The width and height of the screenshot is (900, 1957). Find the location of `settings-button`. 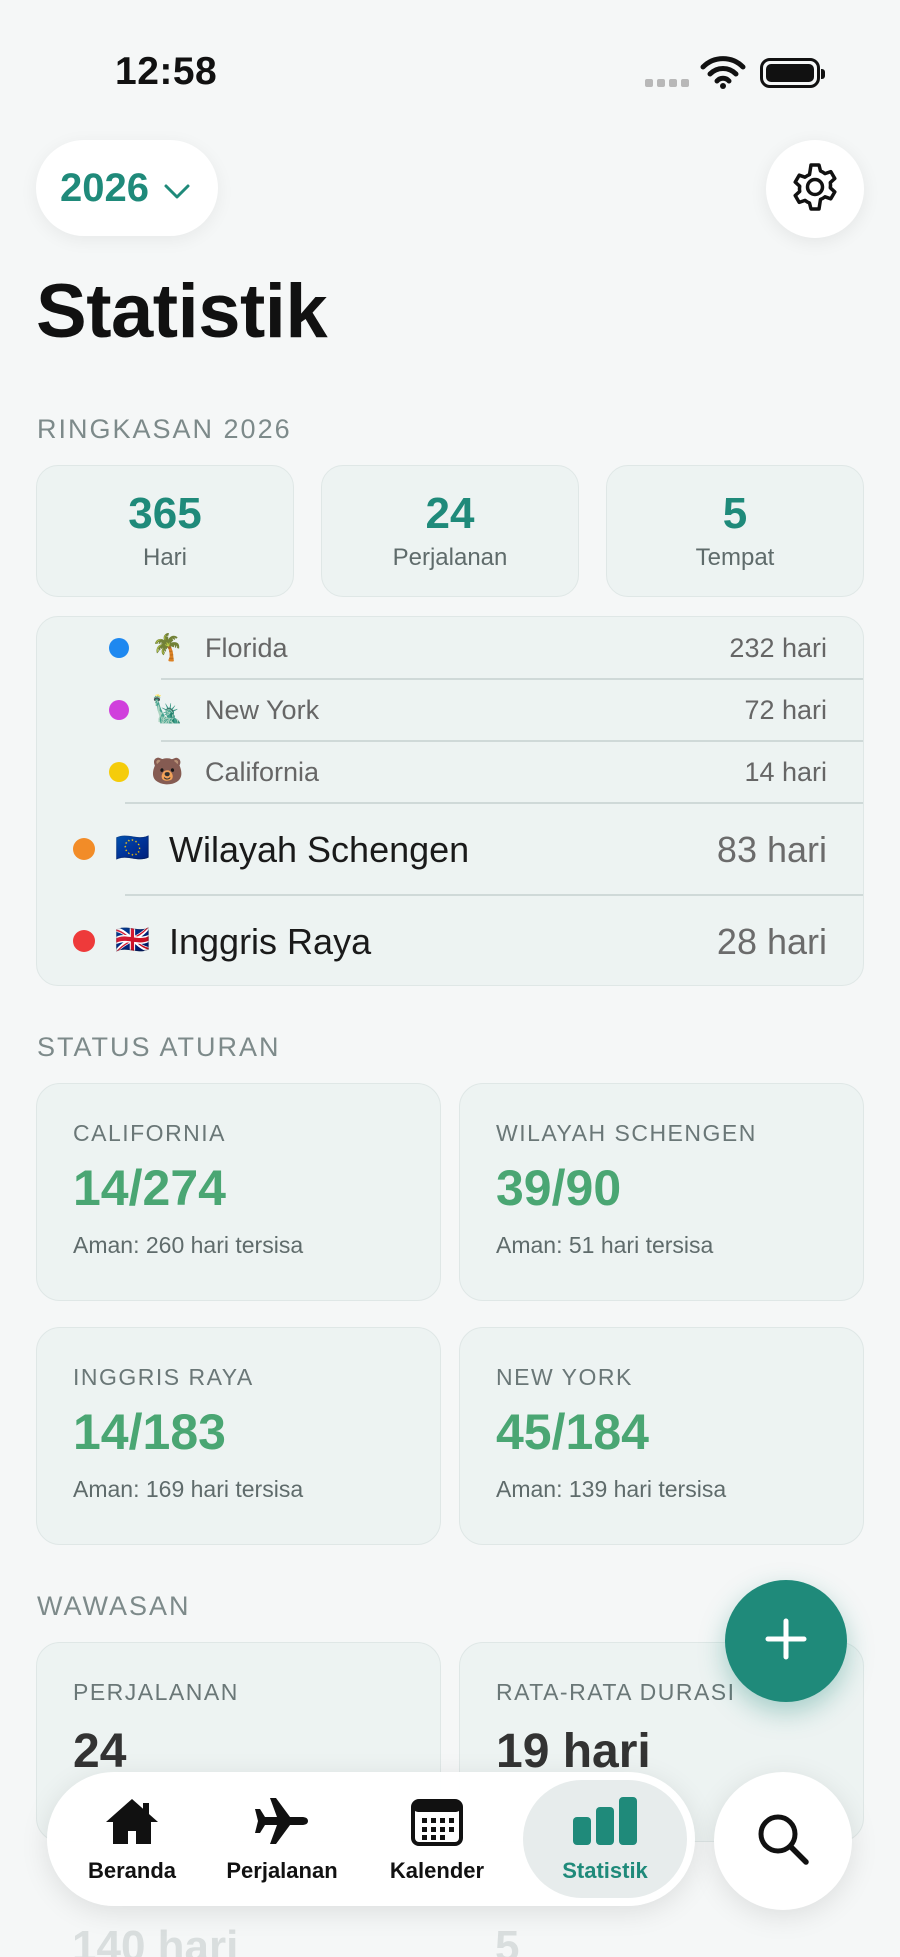

settings-button is located at coordinates (815, 189).